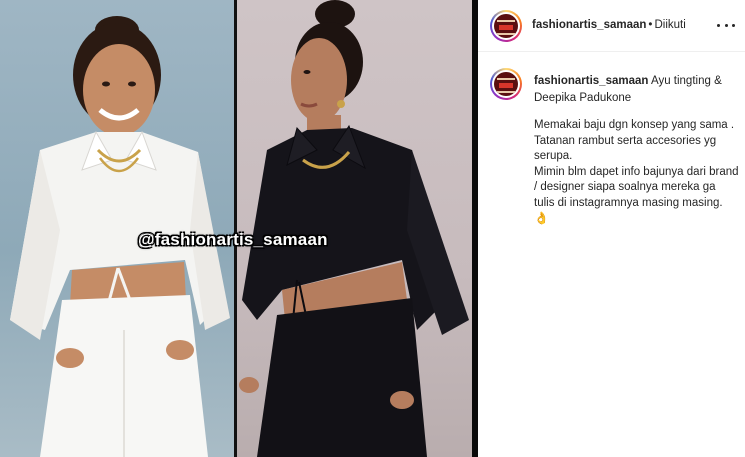 This screenshot has height=457, width=745. Describe the element at coordinates (506, 84) in the screenshot. I see `caption-avatar` at that location.